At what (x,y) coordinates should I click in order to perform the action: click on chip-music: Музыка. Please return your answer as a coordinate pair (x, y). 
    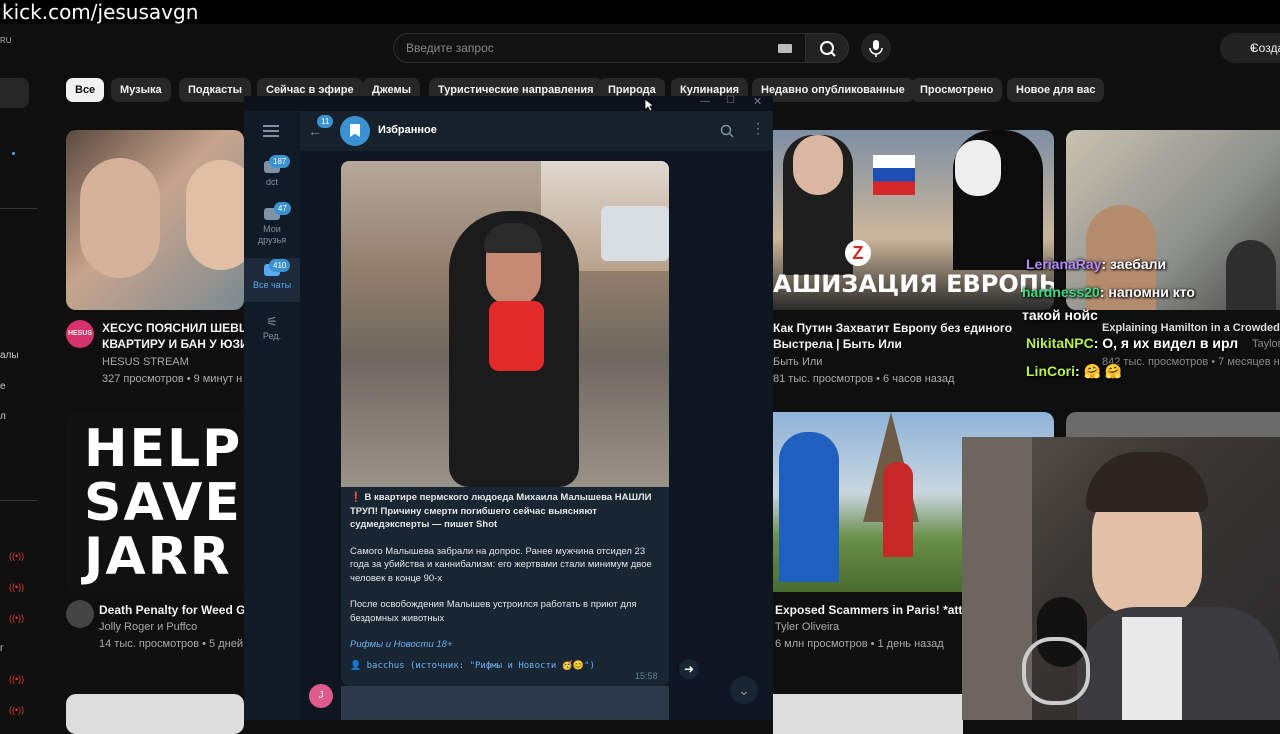
    Looking at the image, I should click on (141, 90).